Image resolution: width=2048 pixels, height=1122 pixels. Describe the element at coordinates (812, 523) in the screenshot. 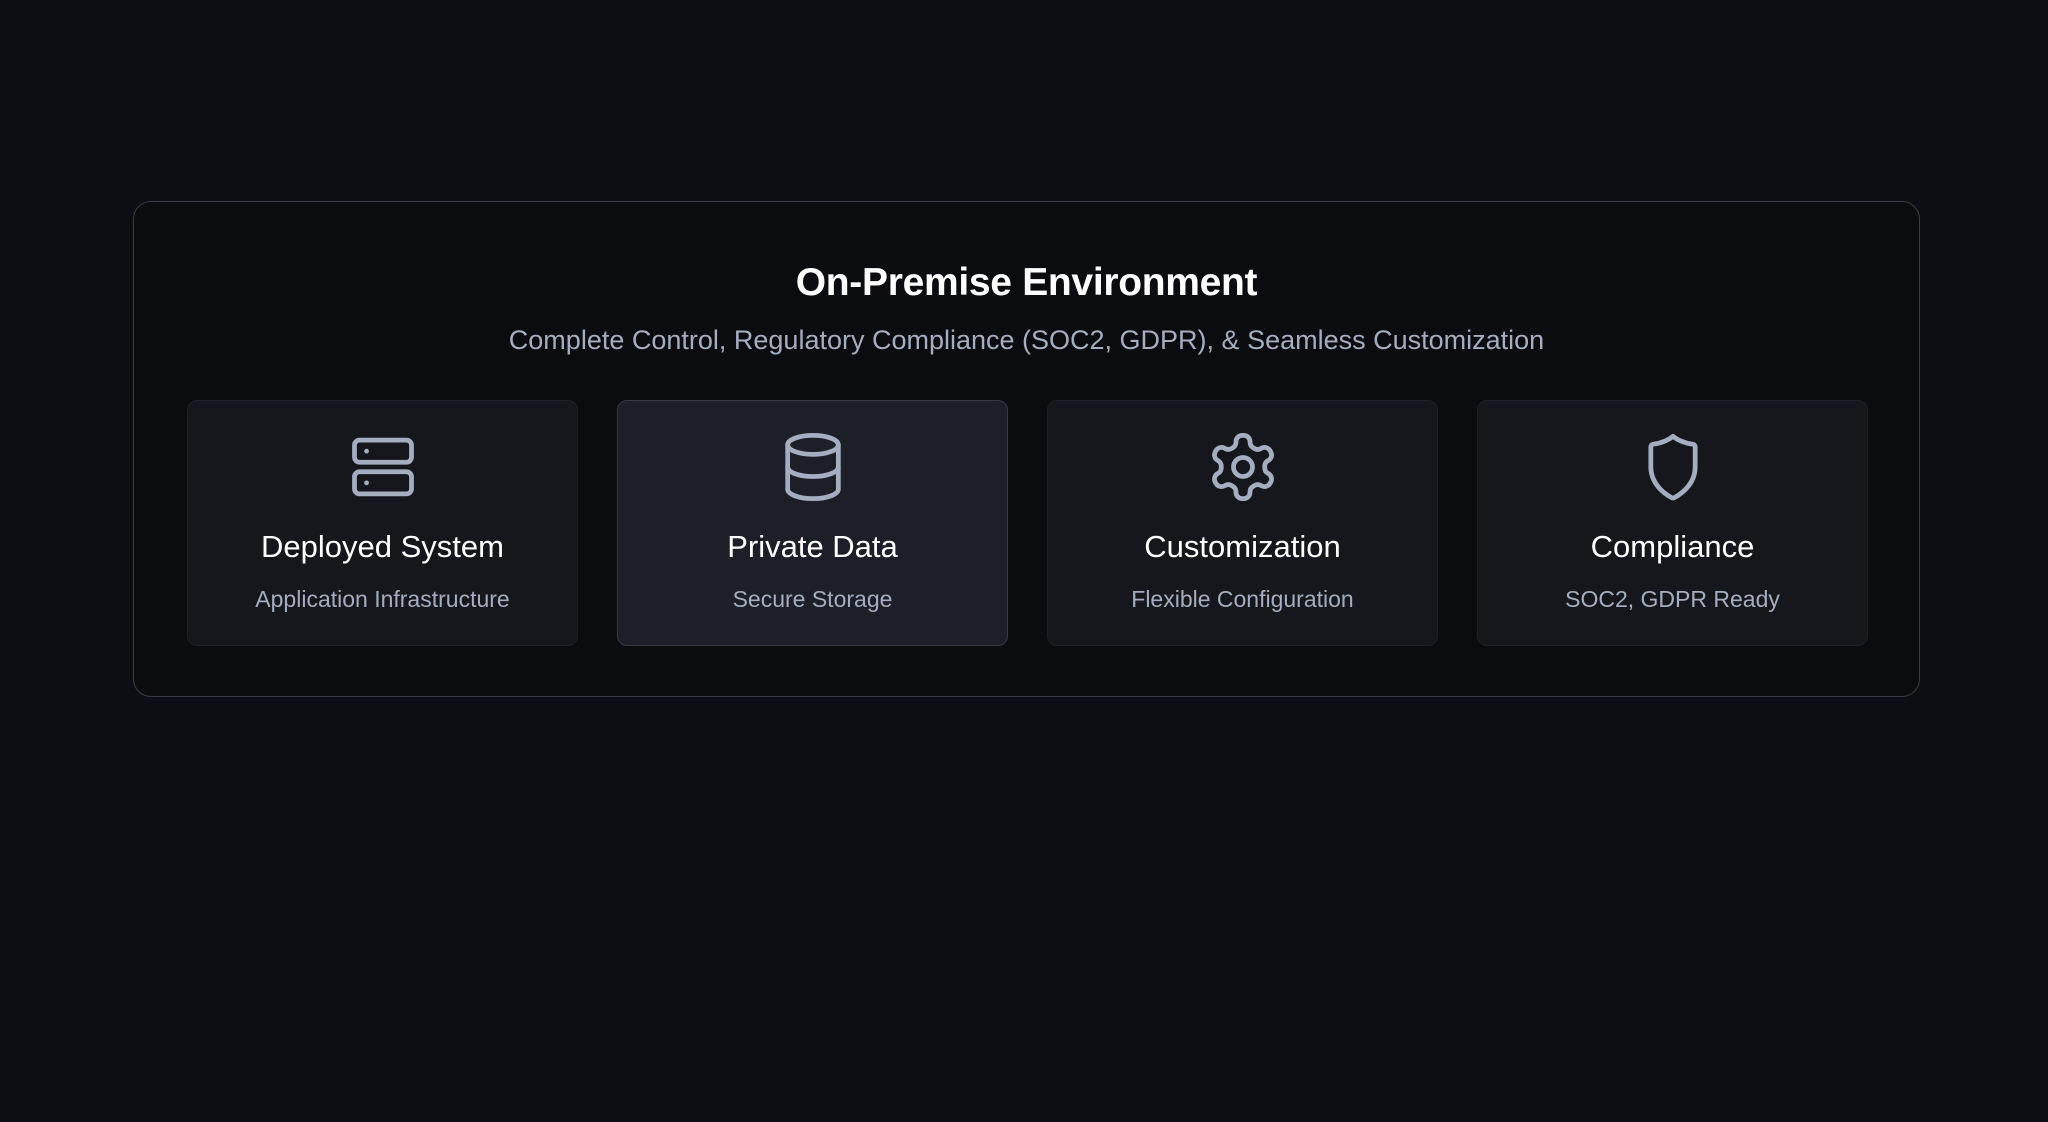

I see `card-private-data: Private Data Secure Storage` at that location.